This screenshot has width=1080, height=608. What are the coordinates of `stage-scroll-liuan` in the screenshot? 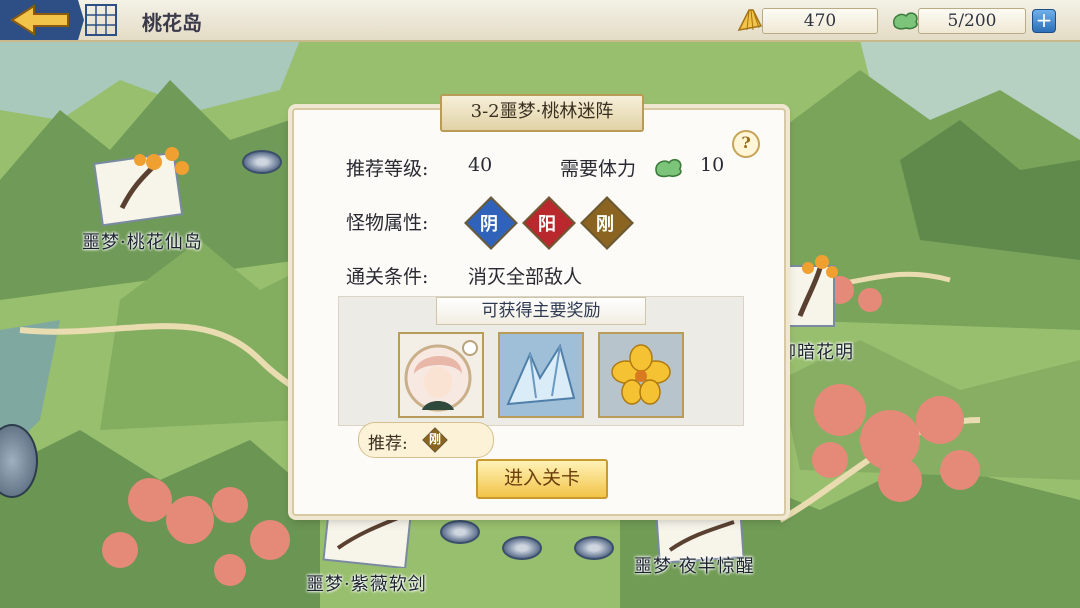 It's located at (810, 288).